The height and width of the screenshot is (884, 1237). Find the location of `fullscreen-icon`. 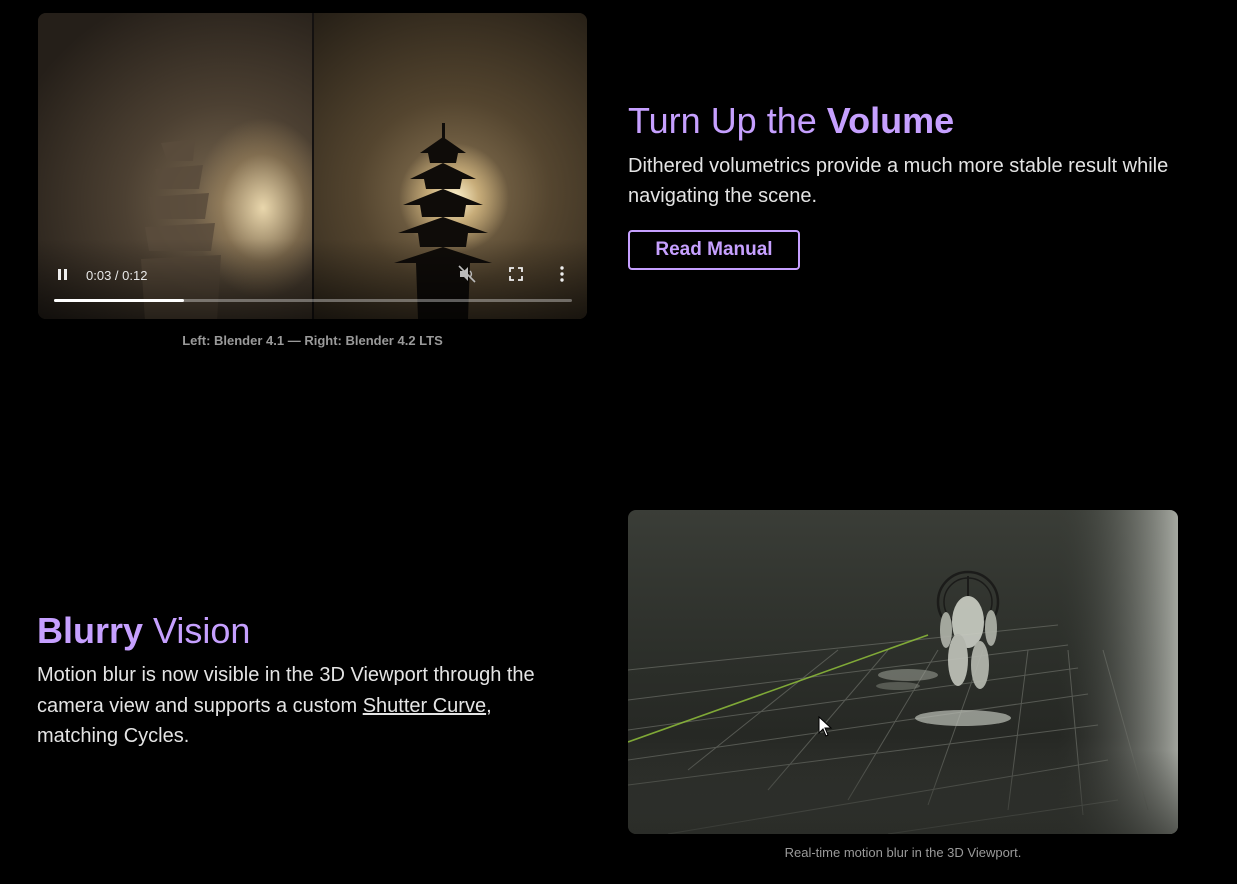

fullscreen-icon is located at coordinates (516, 274).